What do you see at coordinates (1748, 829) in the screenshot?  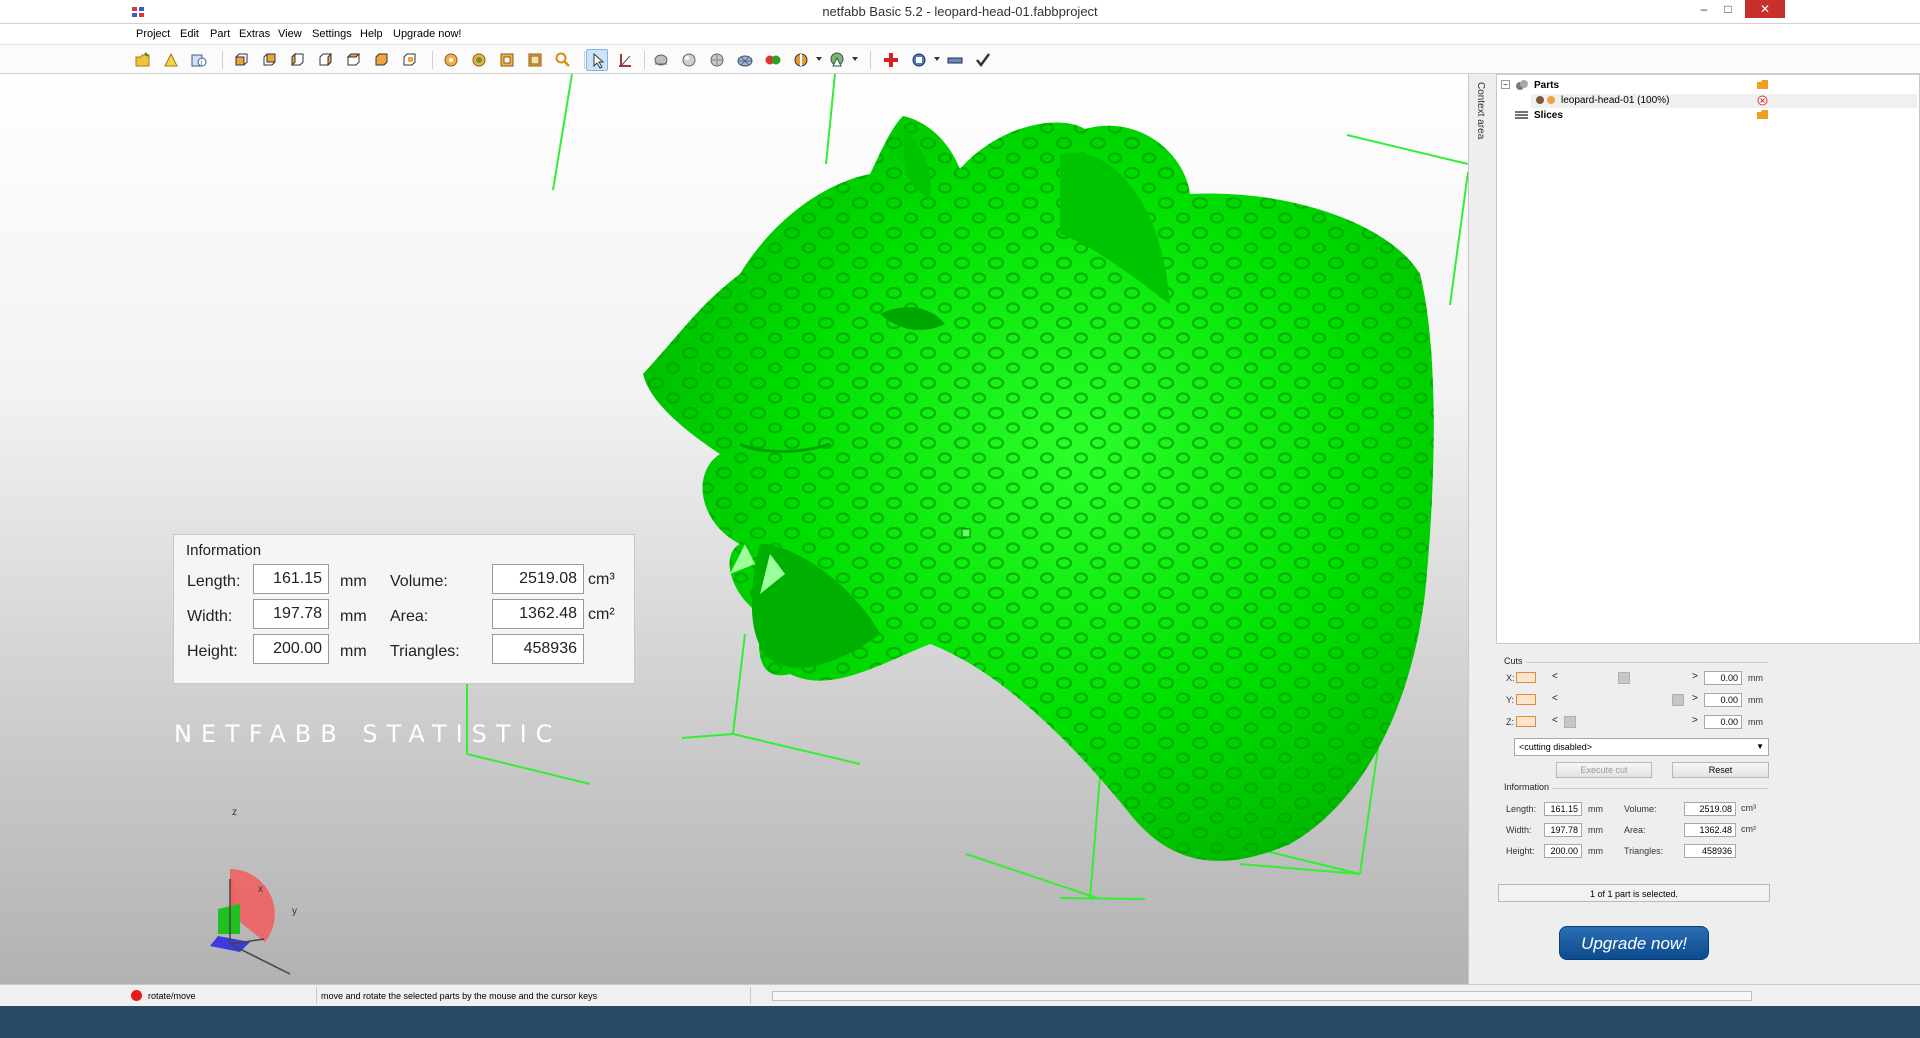 I see `panel-area-unit: cm²` at bounding box center [1748, 829].